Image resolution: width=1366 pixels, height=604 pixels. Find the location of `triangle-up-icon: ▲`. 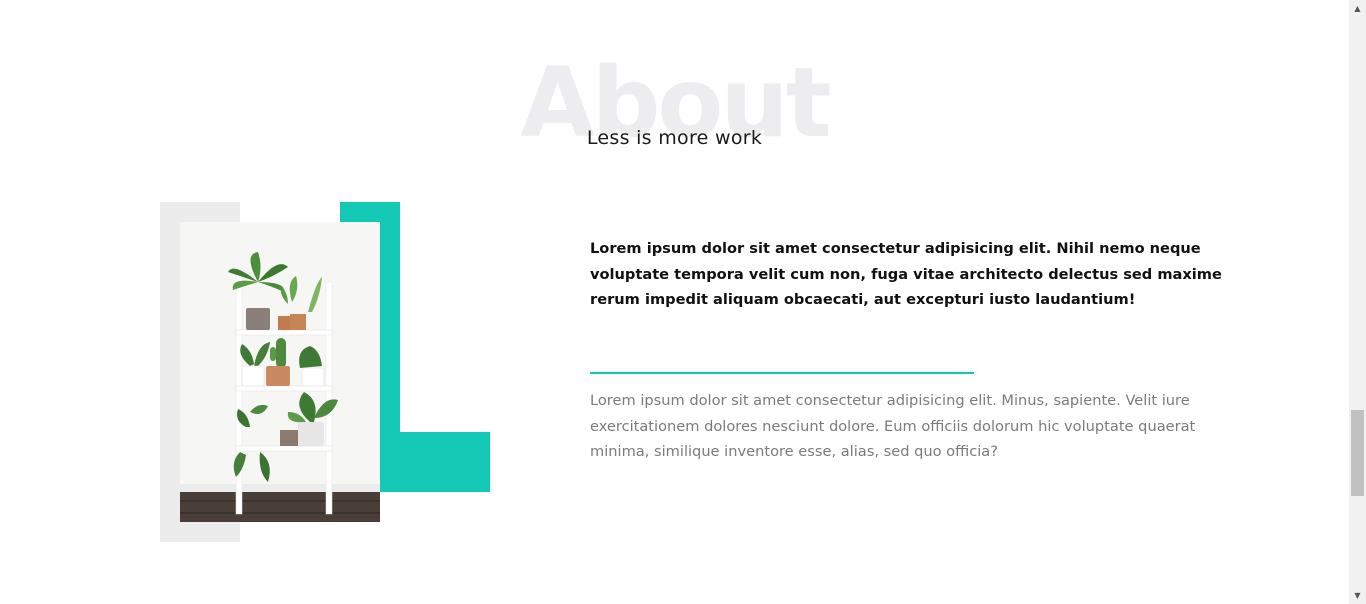

triangle-up-icon: ▲ is located at coordinates (1357, 8).